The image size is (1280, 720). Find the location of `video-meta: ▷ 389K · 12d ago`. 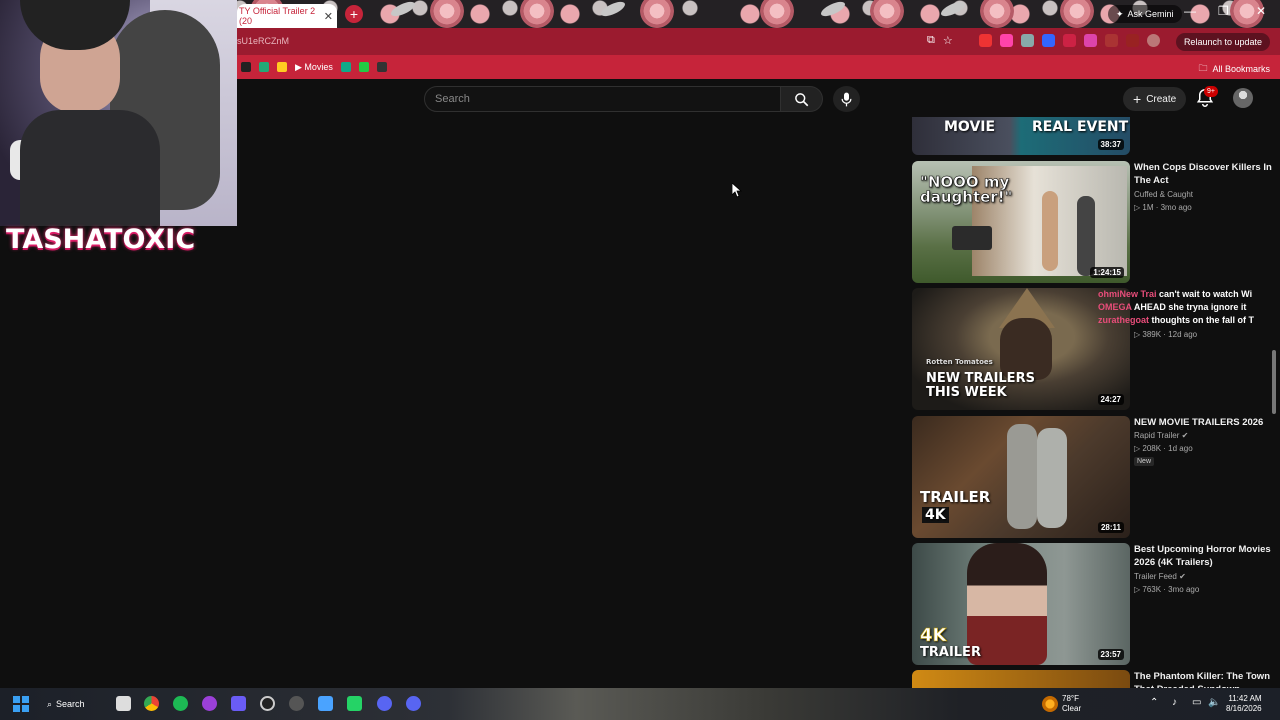

video-meta: ▷ 389K · 12d ago is located at coordinates (1166, 334).